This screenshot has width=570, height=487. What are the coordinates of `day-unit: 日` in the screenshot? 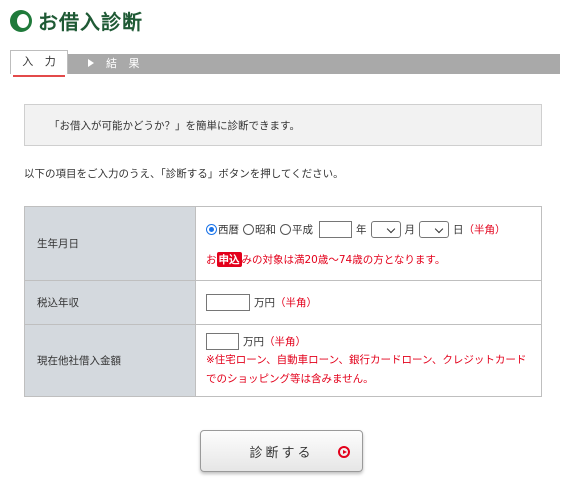 It's located at (458, 229).